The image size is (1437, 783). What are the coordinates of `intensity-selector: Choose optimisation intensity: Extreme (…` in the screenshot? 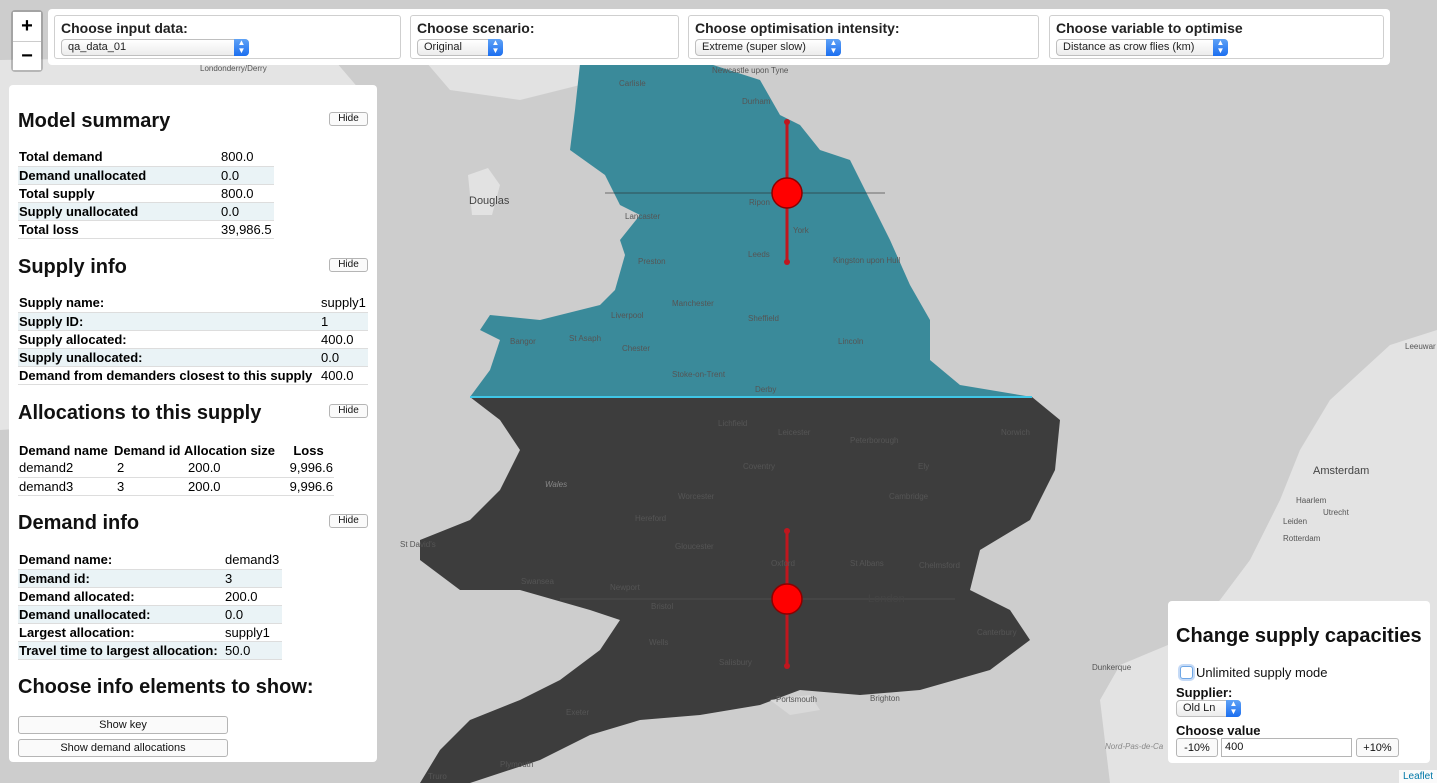 It's located at (863, 37).